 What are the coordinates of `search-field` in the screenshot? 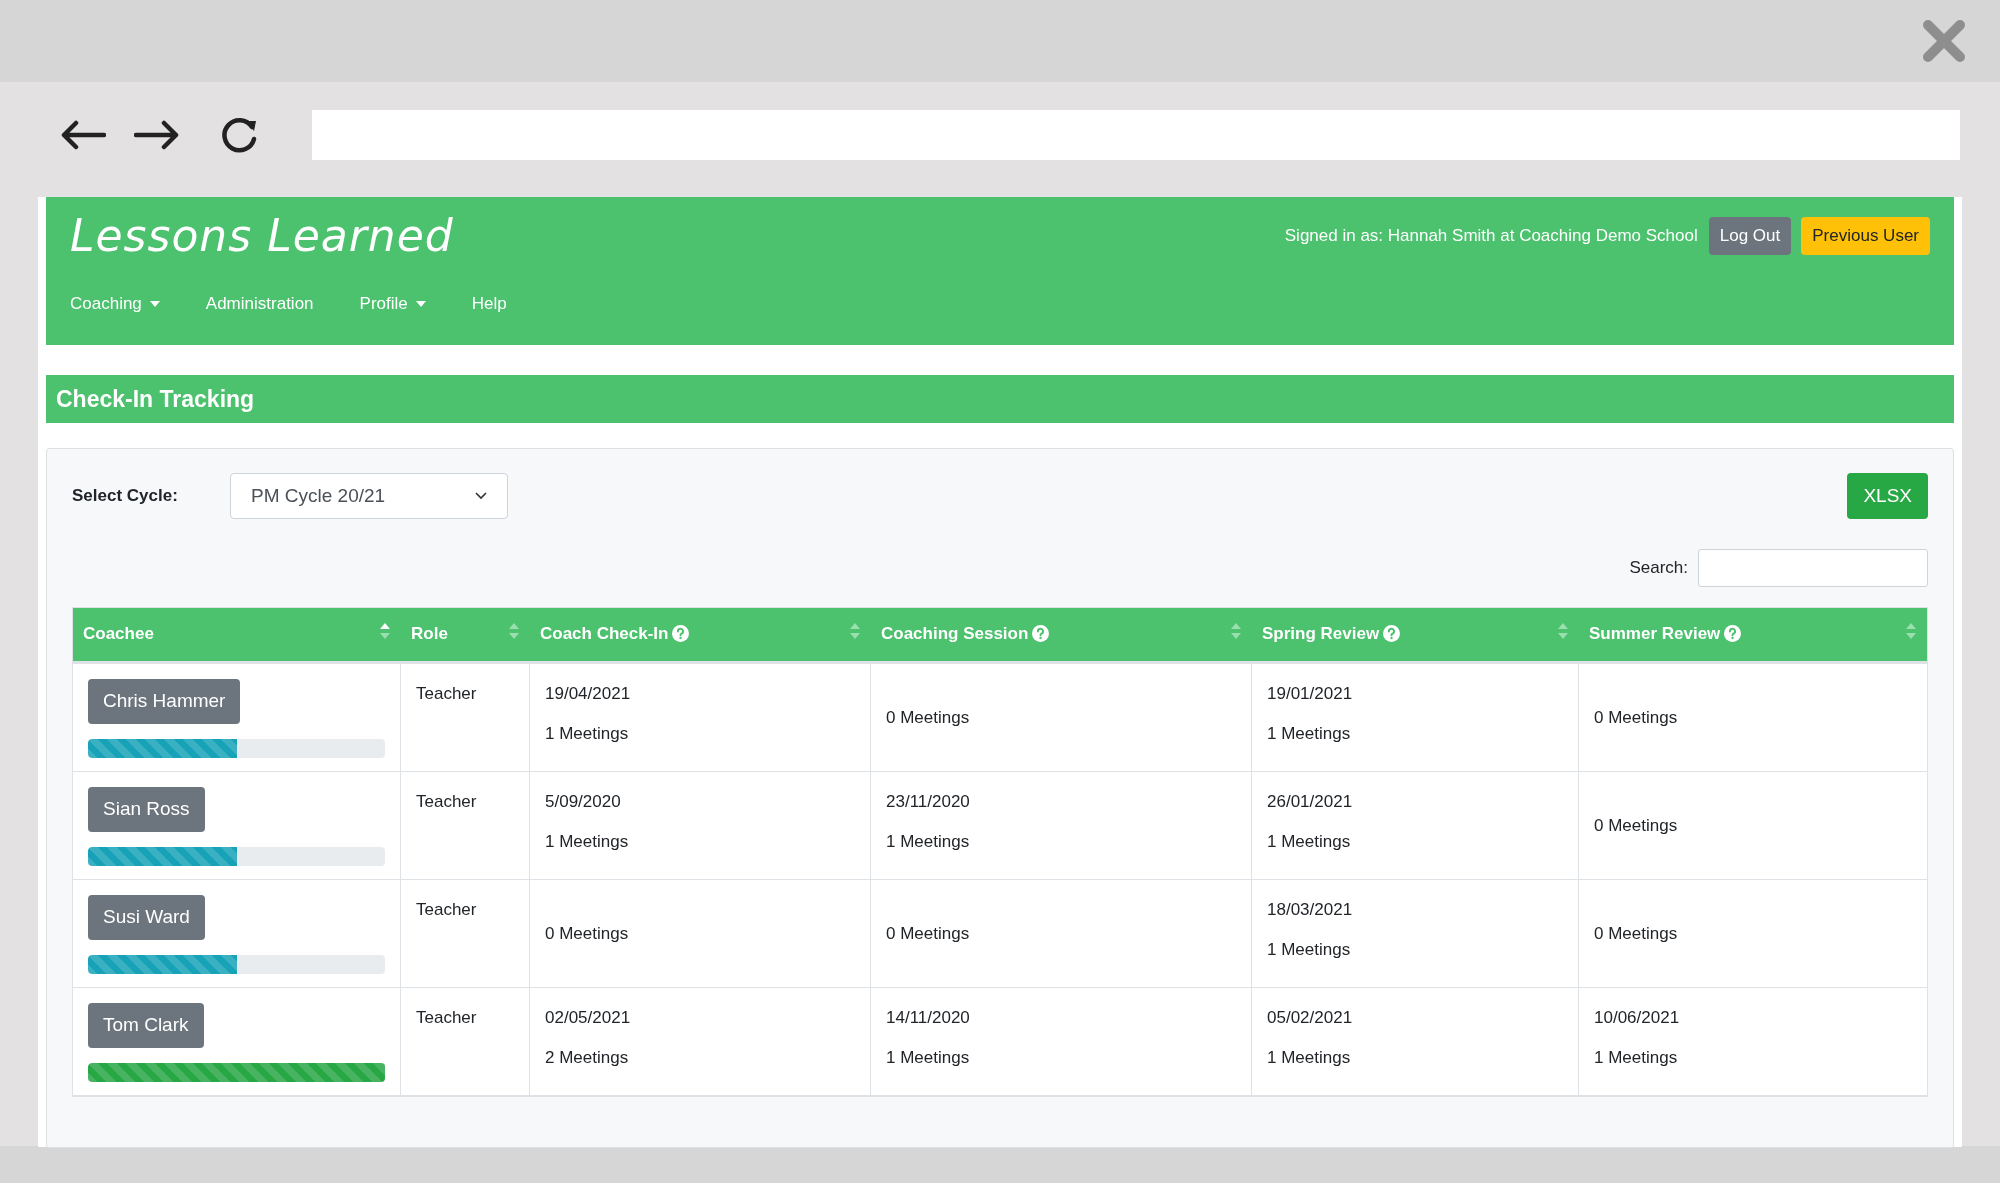 It's located at (1813, 568).